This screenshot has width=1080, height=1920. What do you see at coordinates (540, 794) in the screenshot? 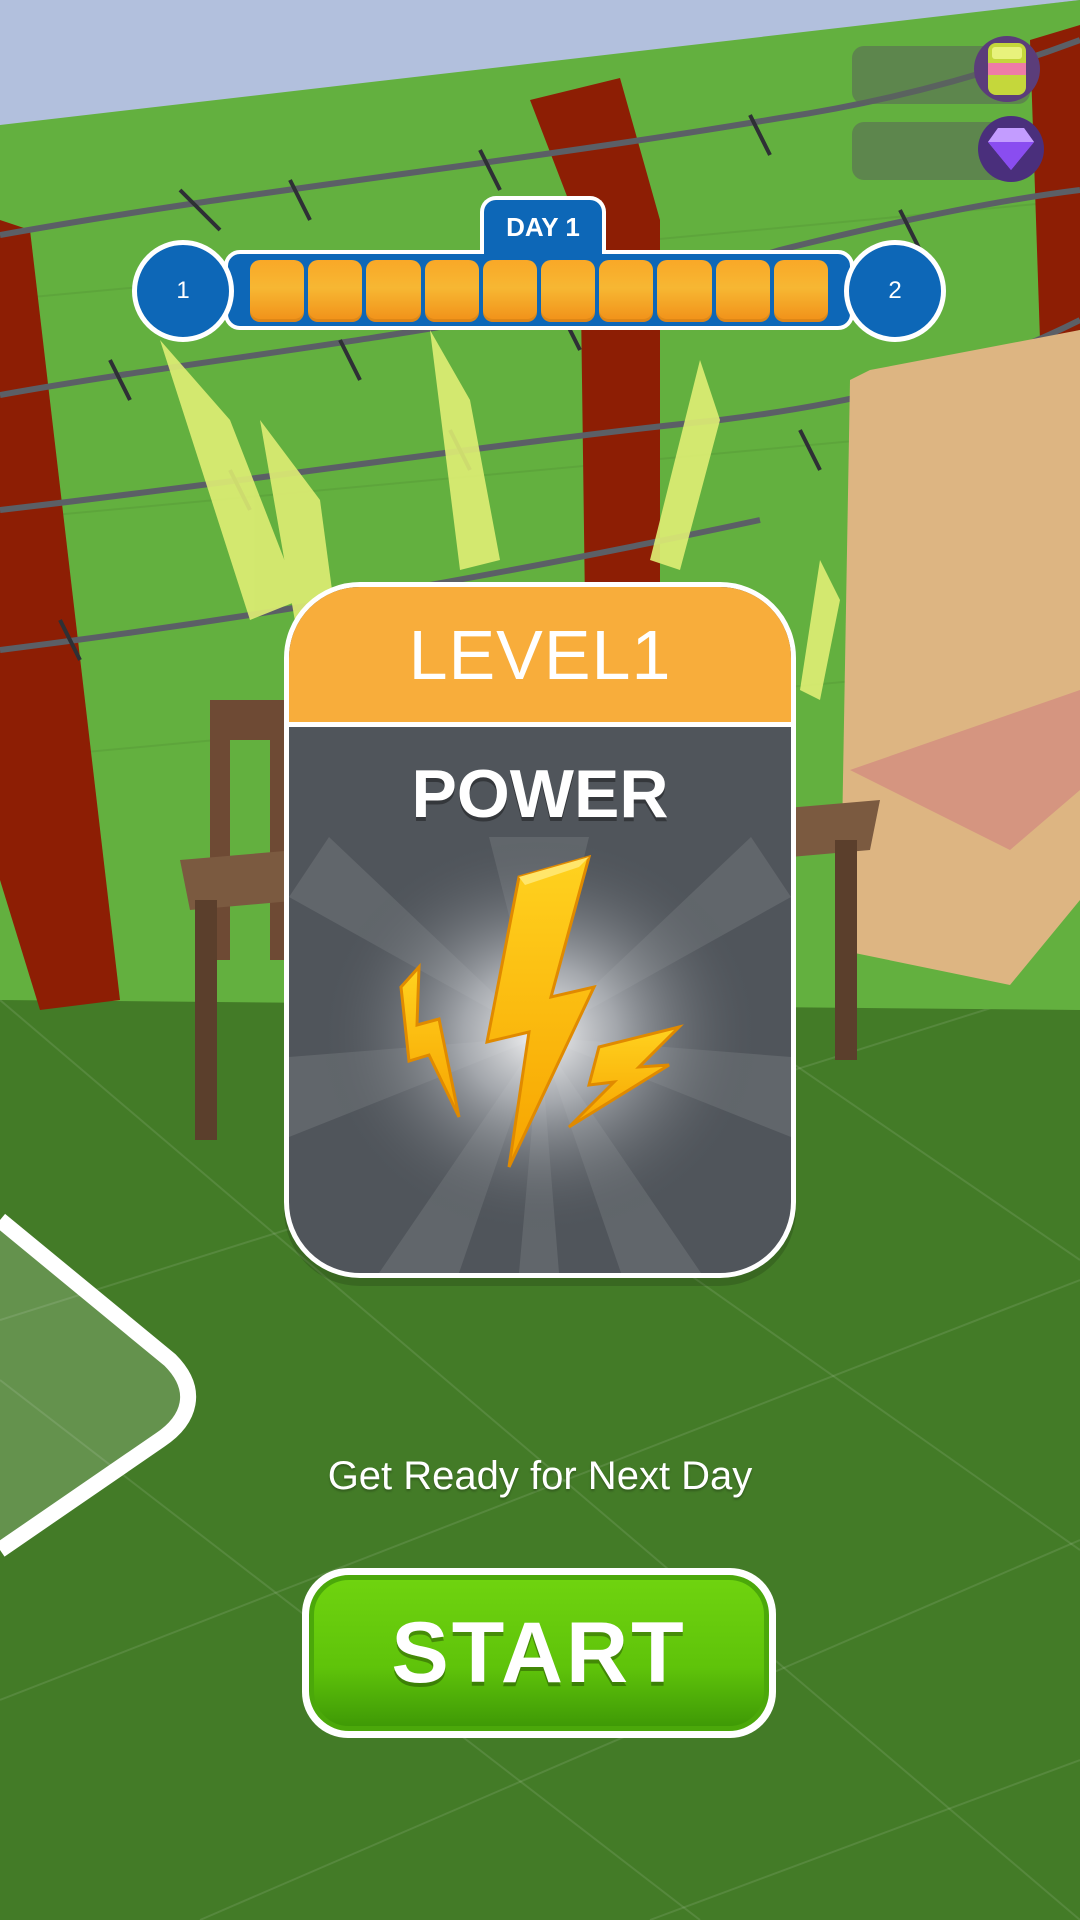
I see `power-title: POWER` at bounding box center [540, 794].